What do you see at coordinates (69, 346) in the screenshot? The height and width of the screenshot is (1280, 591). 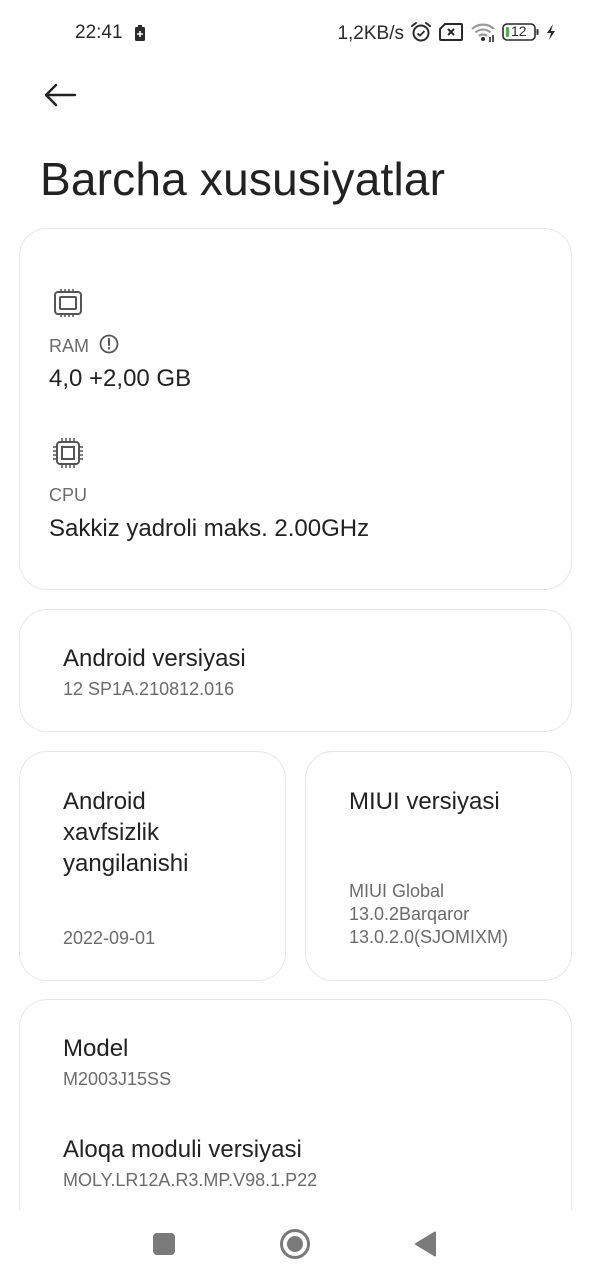 I see `ram-label: RAM` at bounding box center [69, 346].